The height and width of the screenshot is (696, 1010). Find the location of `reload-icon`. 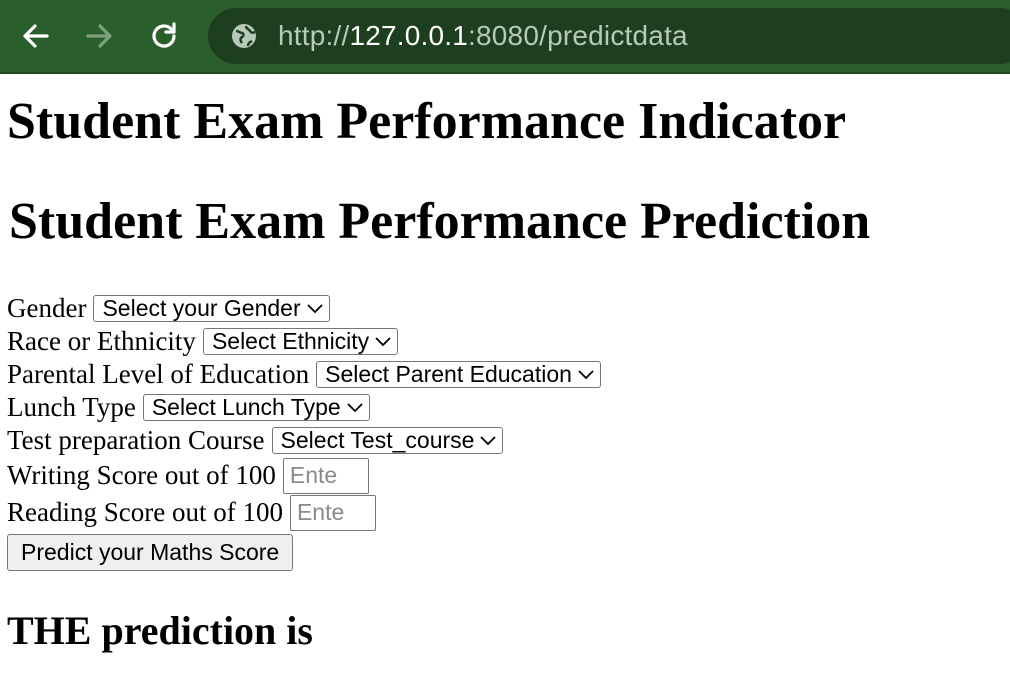

reload-icon is located at coordinates (164, 36).